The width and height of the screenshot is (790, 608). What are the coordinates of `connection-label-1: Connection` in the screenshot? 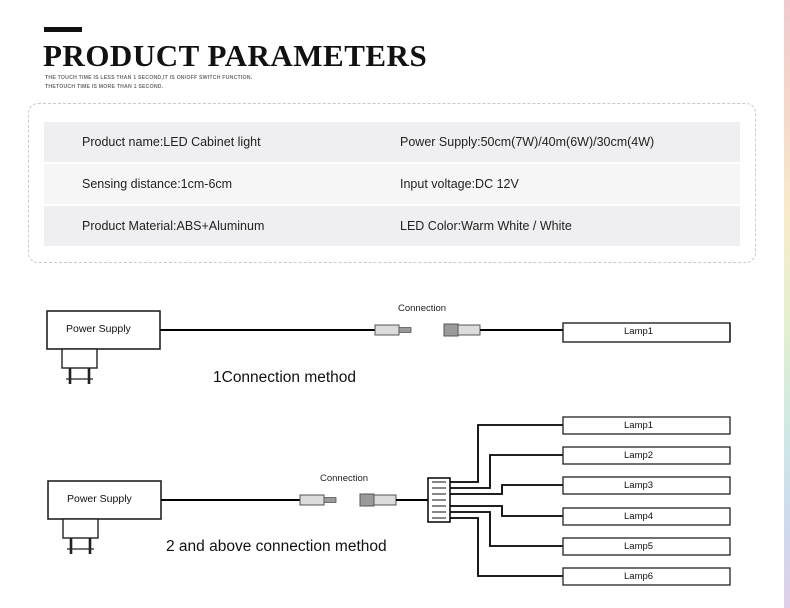 It's located at (422, 308).